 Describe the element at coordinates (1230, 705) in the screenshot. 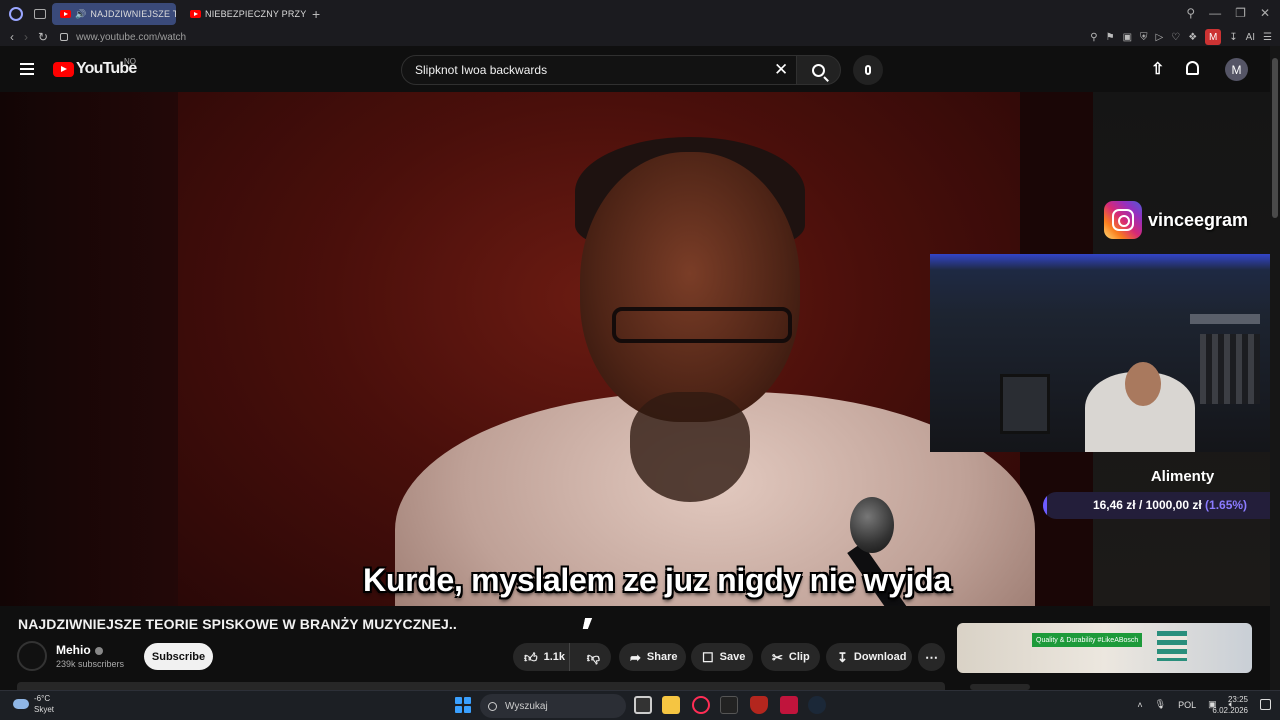

I see `taskbar-clock: 23:25 6.02.2026` at that location.